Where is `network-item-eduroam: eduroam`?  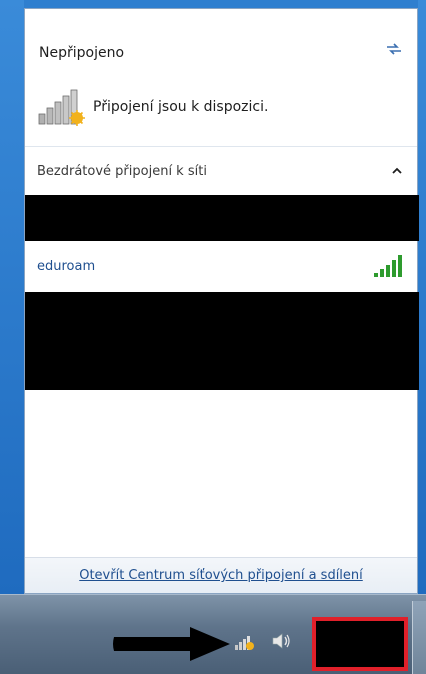
network-item-eduroam: eduroam is located at coordinates (221, 266).